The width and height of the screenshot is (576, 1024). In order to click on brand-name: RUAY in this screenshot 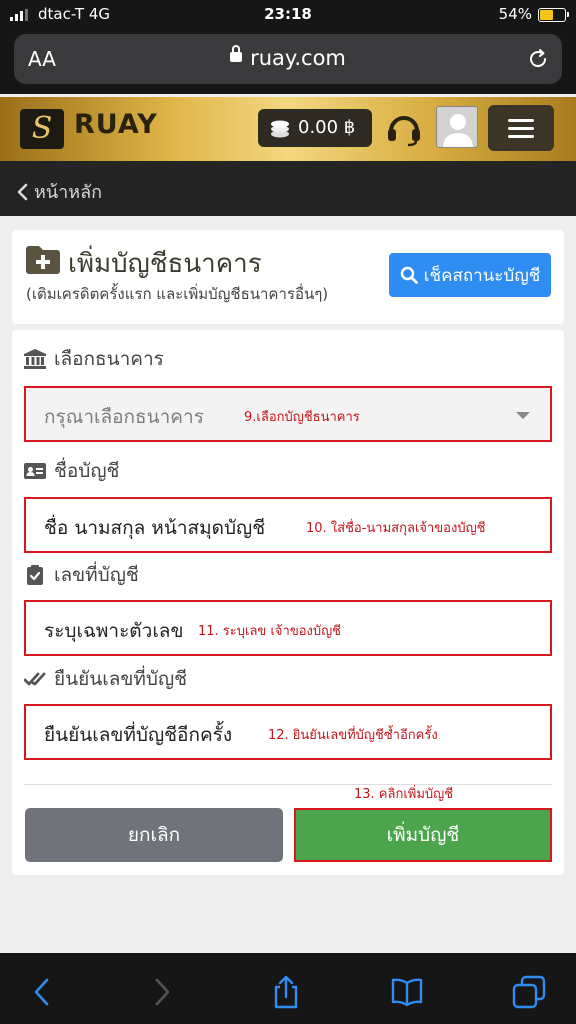, I will do `click(116, 124)`.